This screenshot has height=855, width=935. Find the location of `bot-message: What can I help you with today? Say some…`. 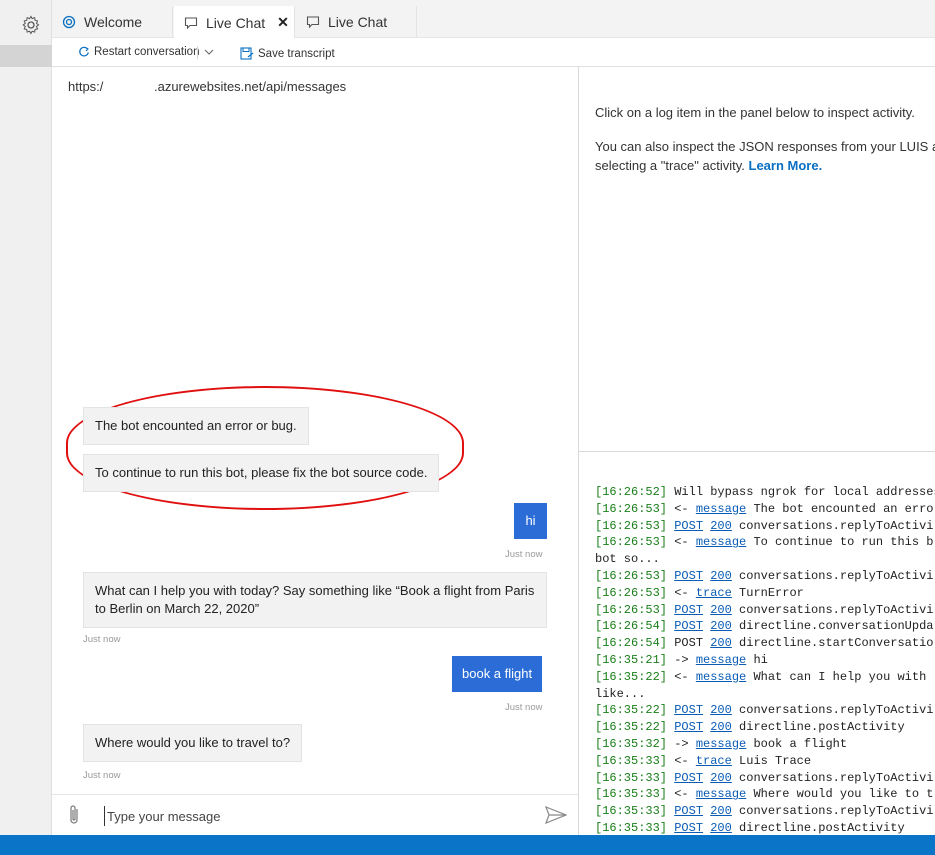

bot-message: What can I help you with today? Say some… is located at coordinates (315, 600).